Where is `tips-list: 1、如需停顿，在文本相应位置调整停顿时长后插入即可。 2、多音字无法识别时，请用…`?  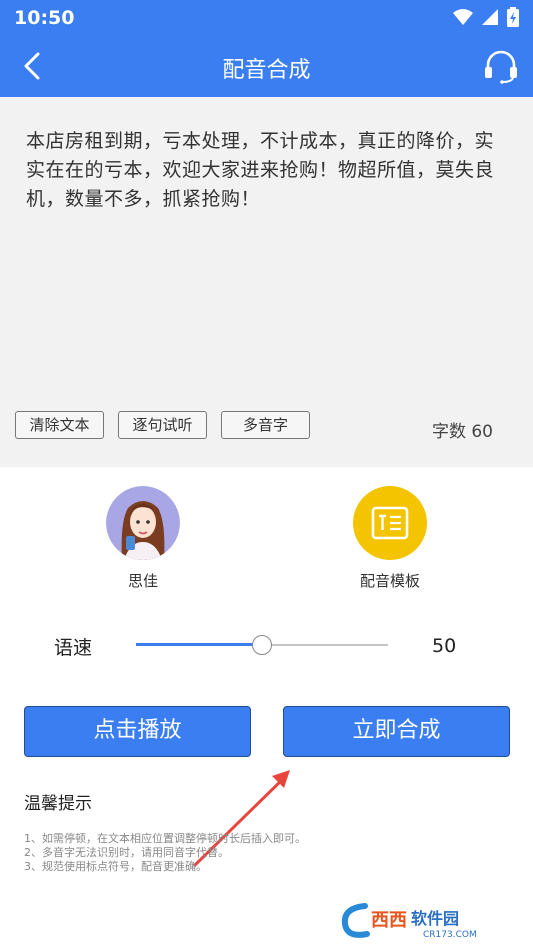 tips-list: 1、如需停顿，在文本相应位置调整停顿时长后插入即可。 2、多音字无法识别时，请用… is located at coordinates (165, 853).